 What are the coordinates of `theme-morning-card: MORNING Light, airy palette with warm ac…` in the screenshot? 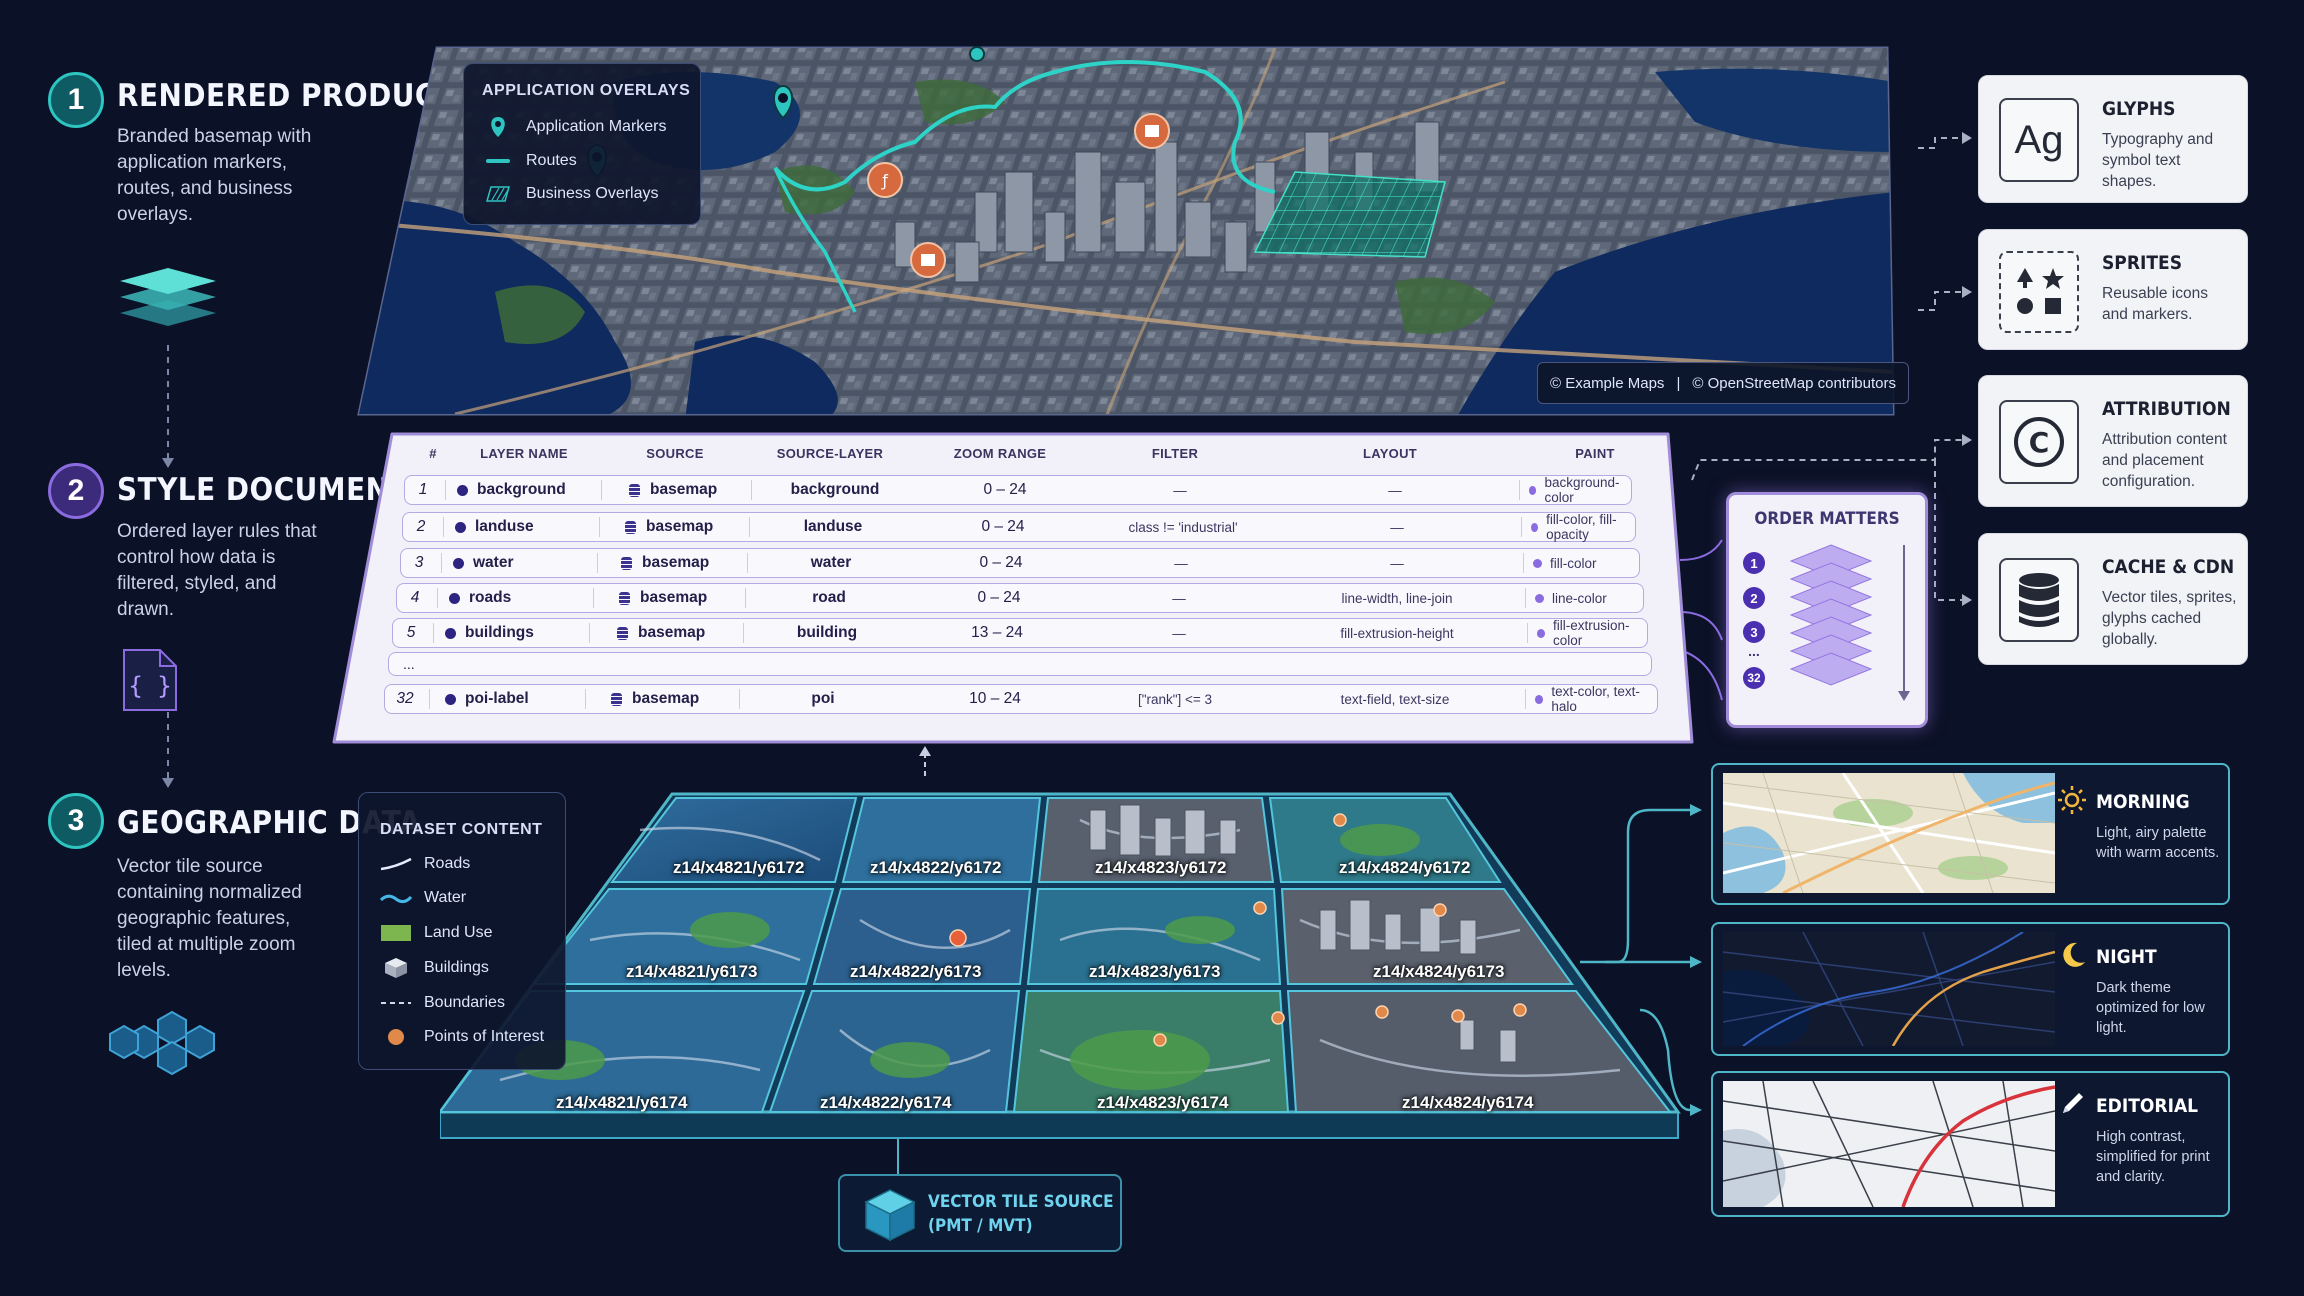 It's located at (1970, 834).